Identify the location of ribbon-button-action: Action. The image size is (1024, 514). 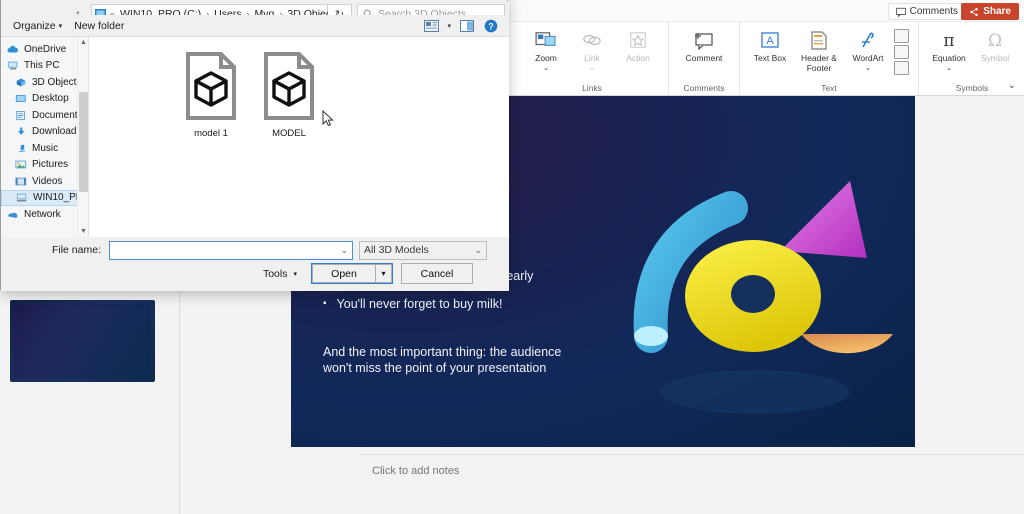
(638, 44).